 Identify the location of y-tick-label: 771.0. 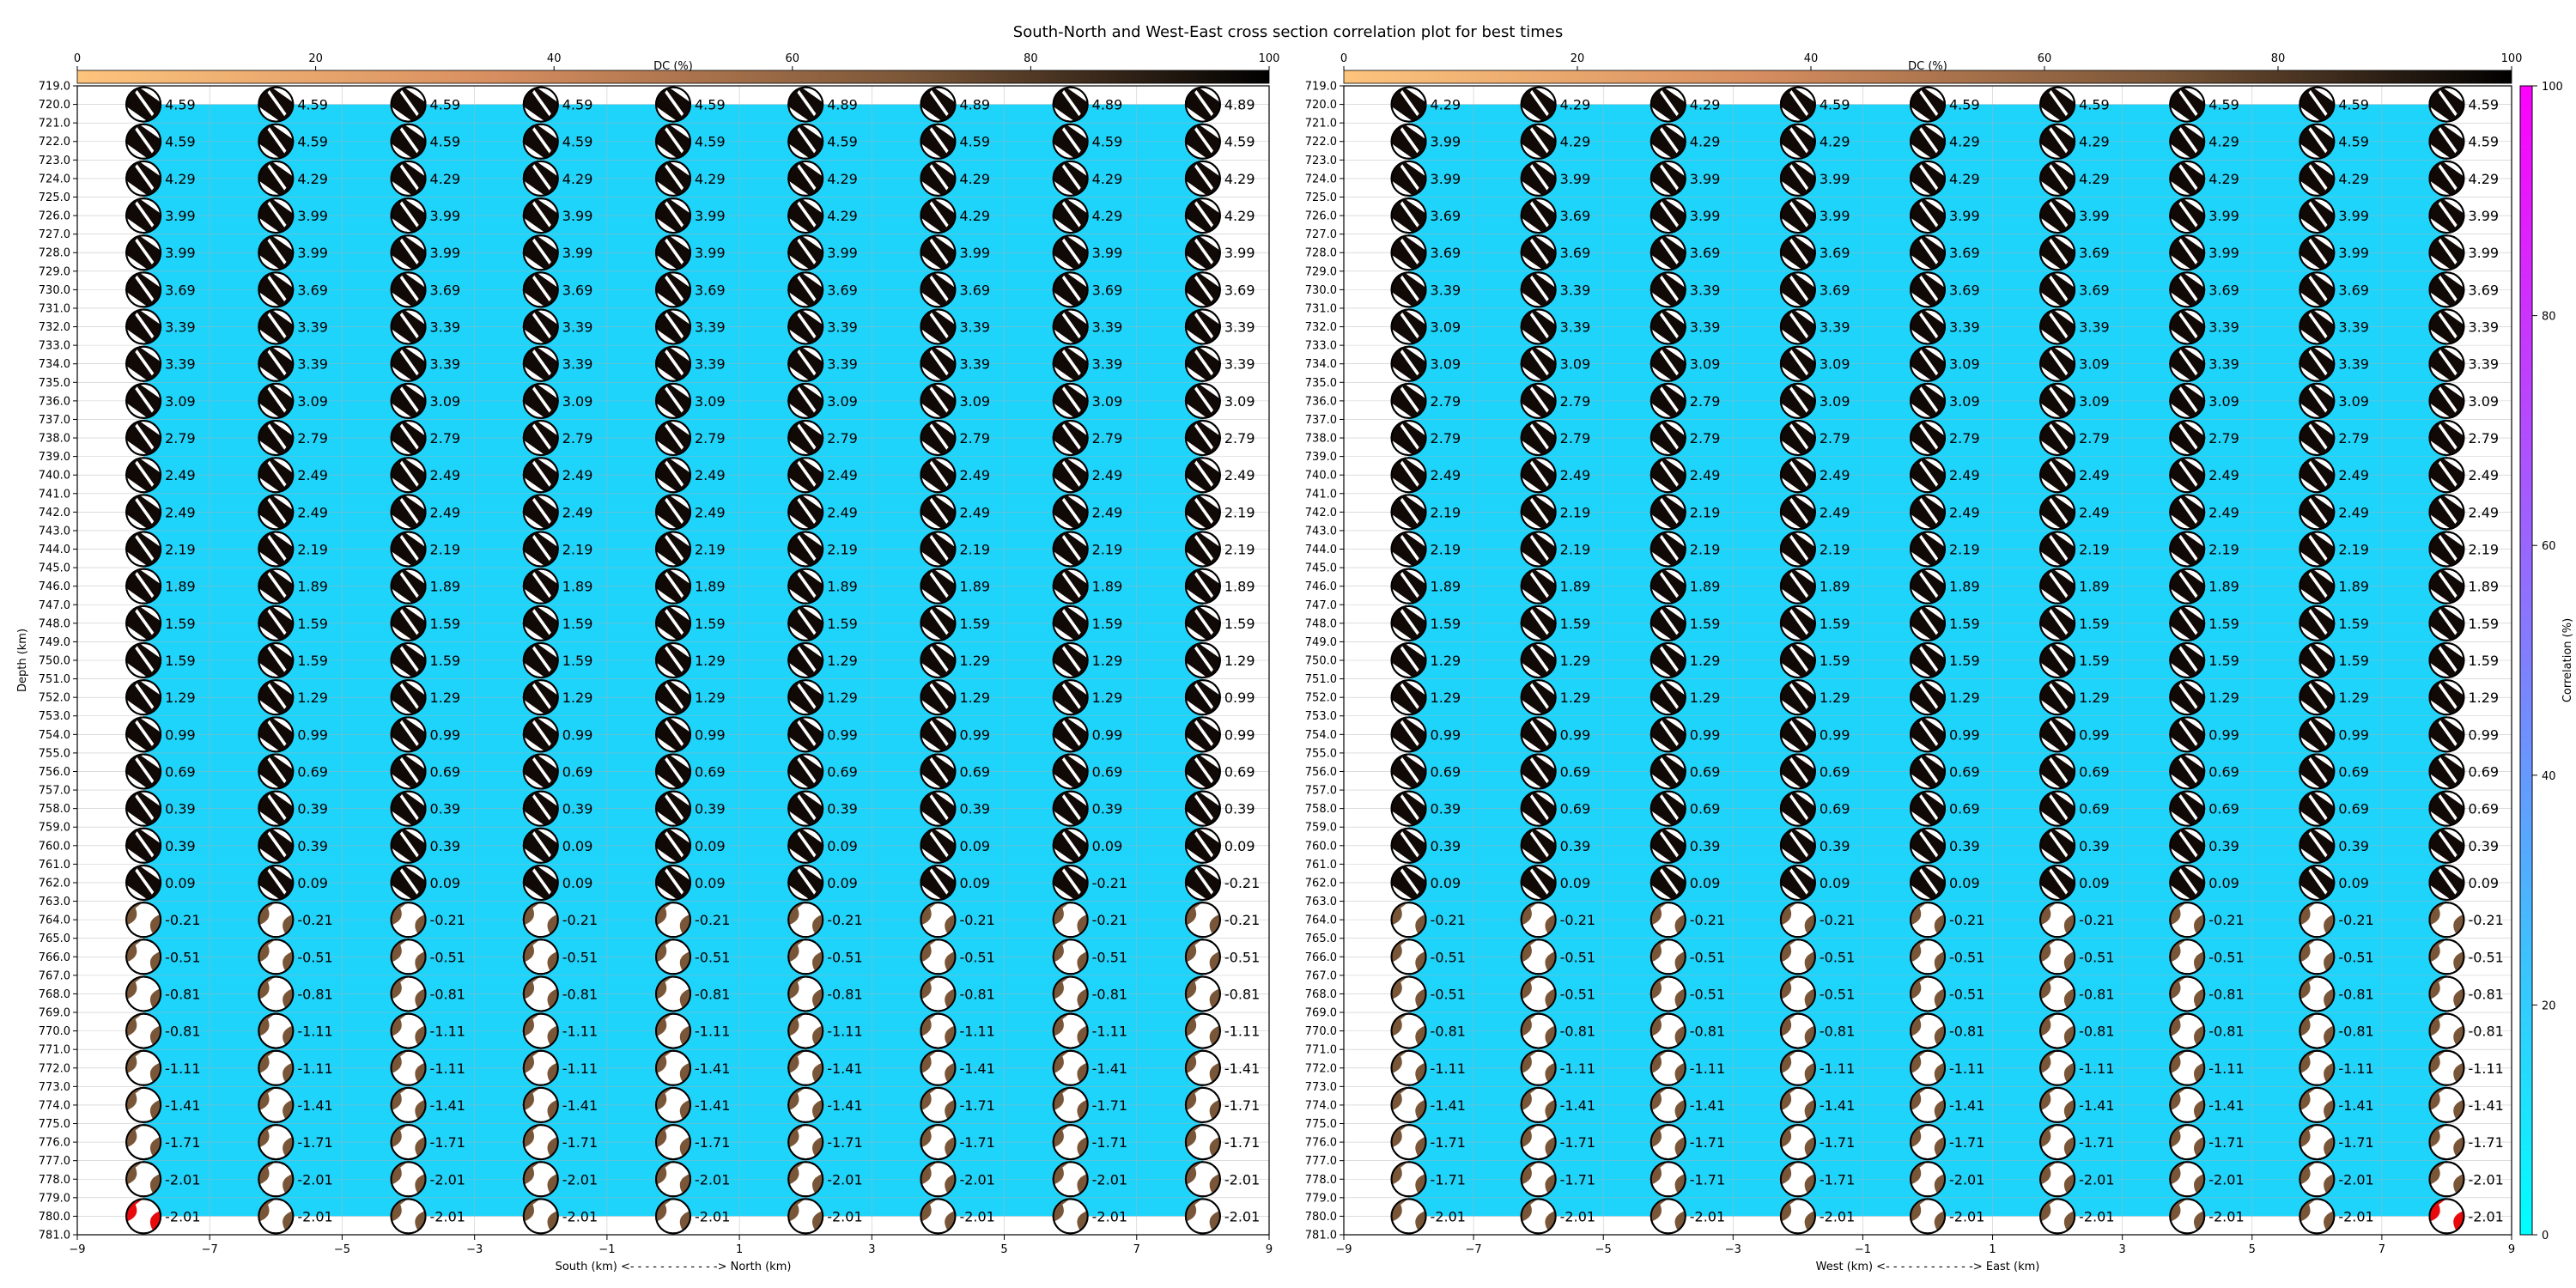
(55, 1050).